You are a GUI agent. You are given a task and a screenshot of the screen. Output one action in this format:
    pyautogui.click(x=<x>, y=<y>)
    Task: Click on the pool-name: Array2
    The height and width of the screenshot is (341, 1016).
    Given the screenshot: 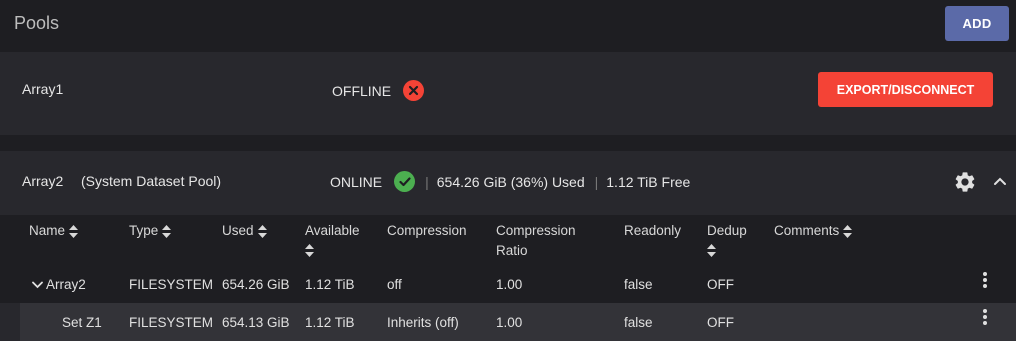 What is the action you would take?
    pyautogui.click(x=43, y=181)
    